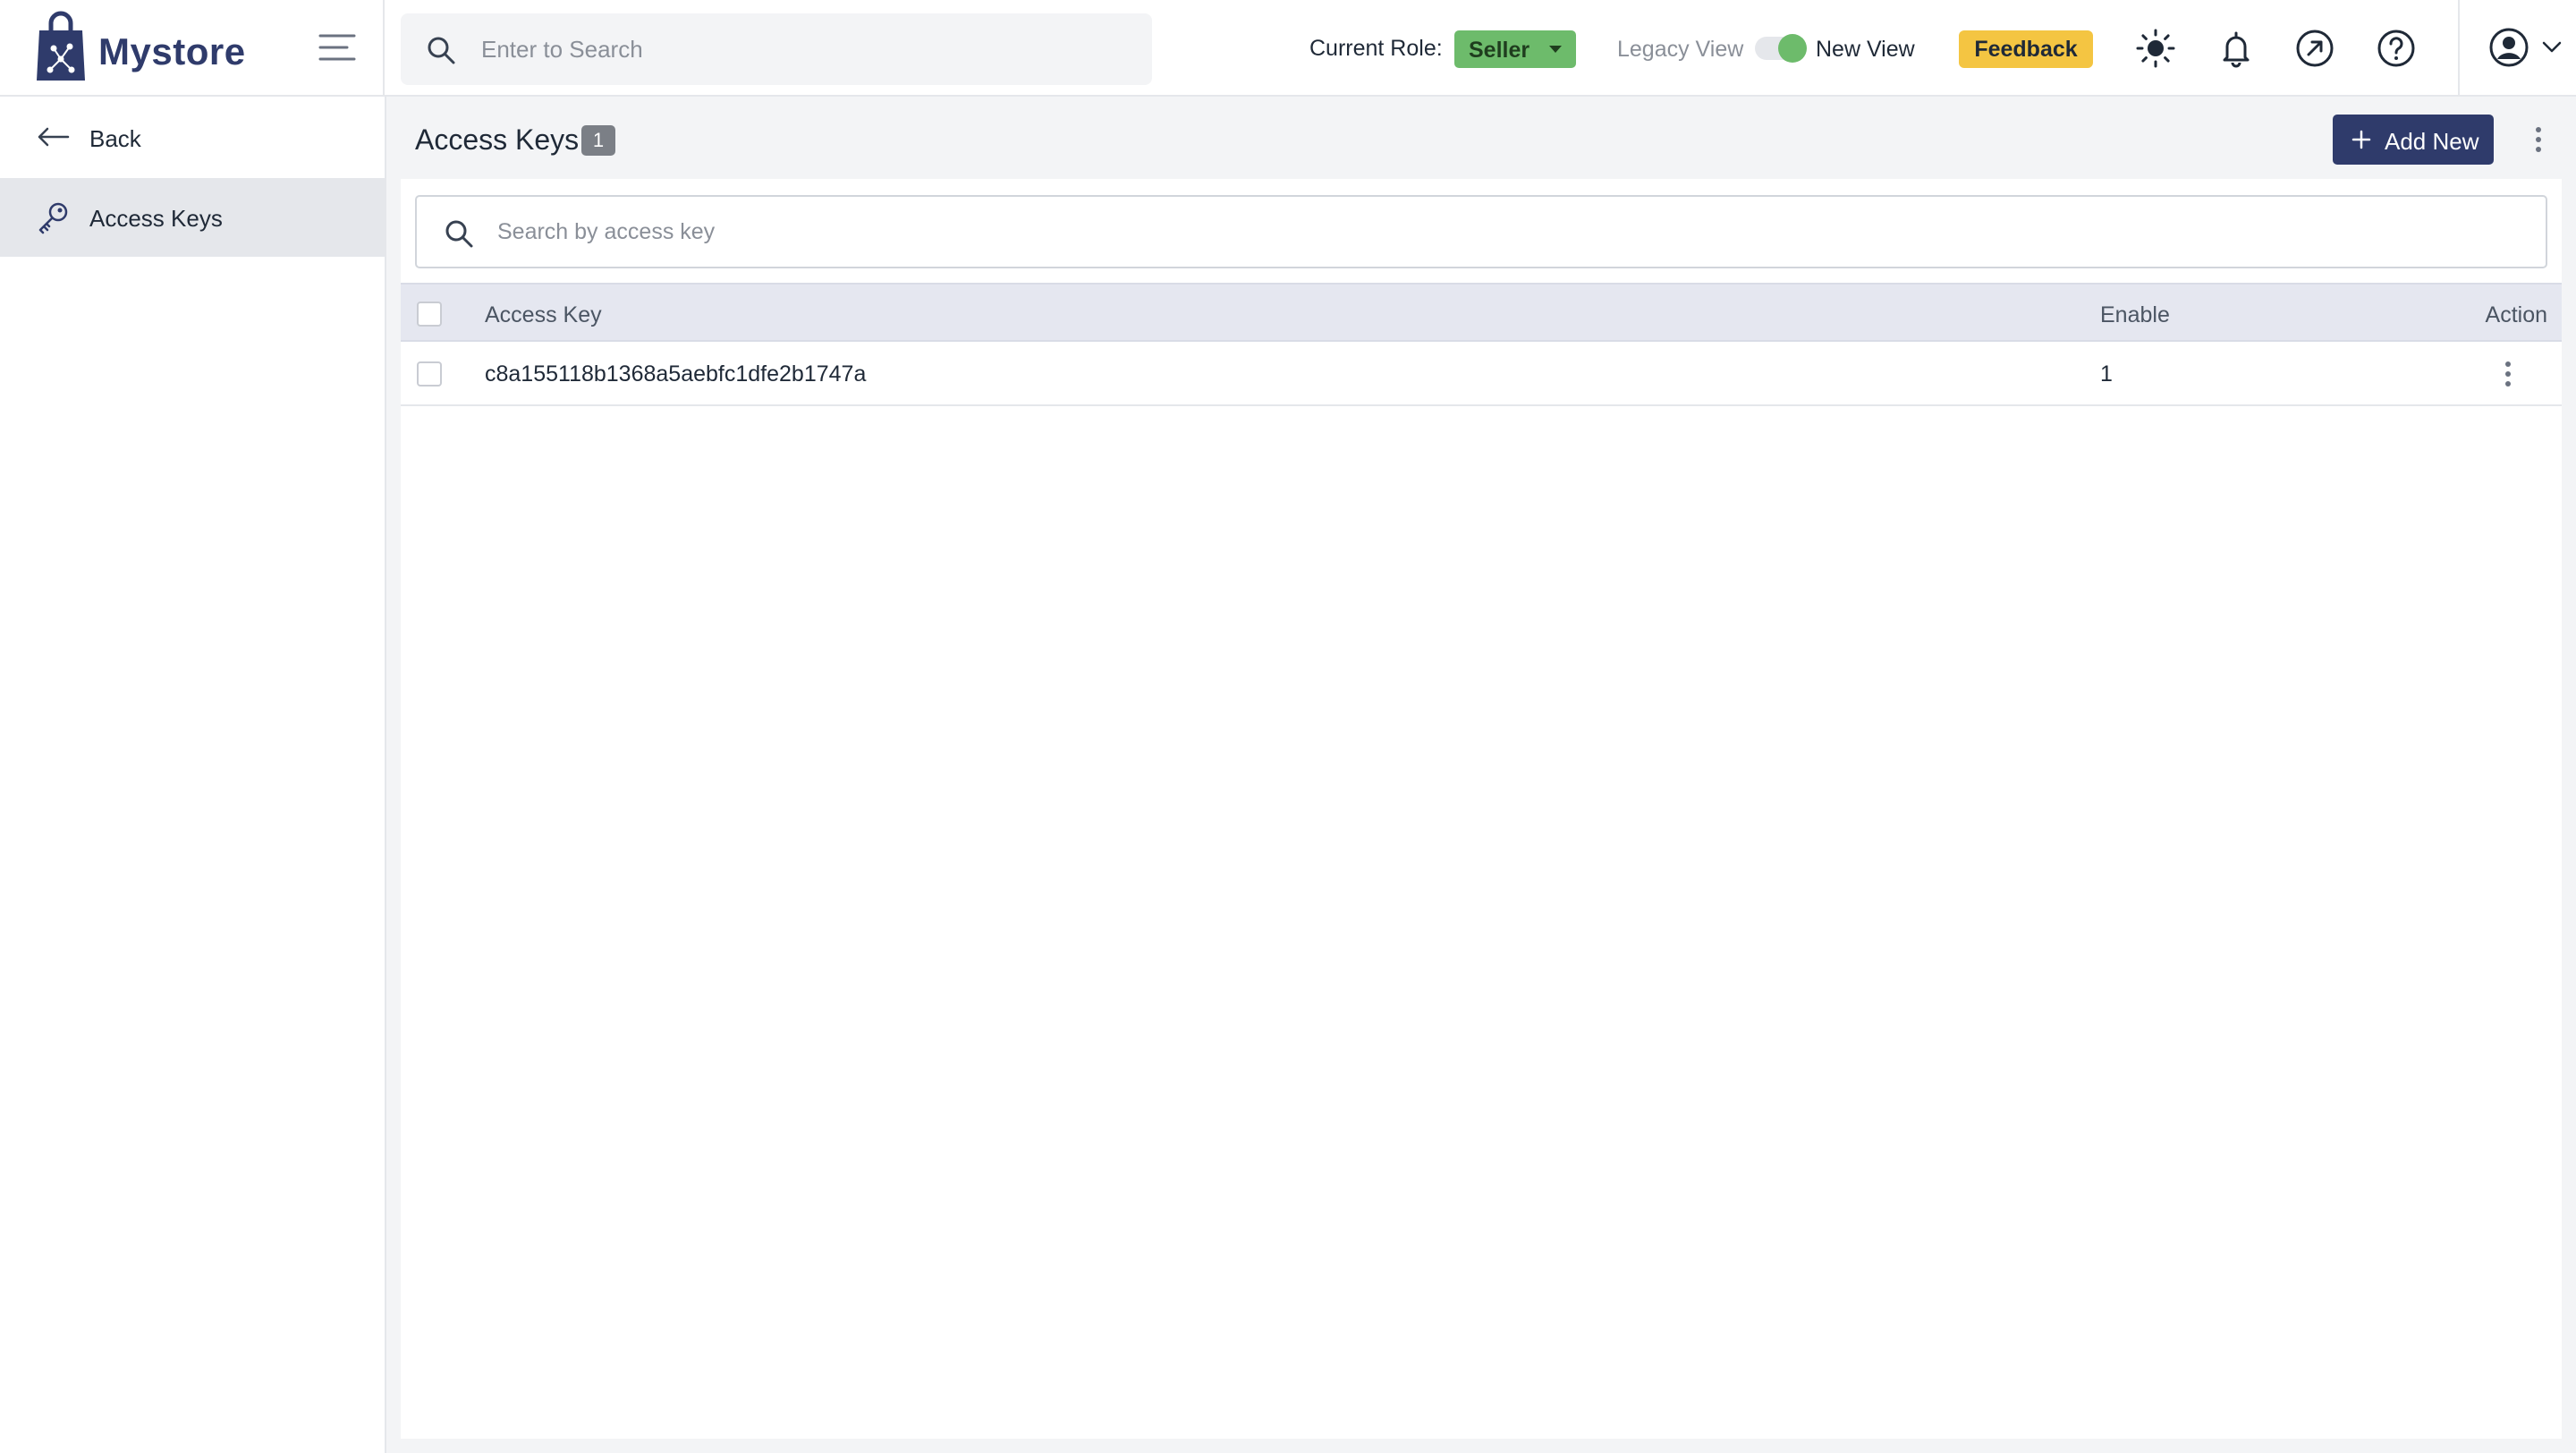 Image resolution: width=2576 pixels, height=1453 pixels. Describe the element at coordinates (2538, 139) in the screenshot. I see `more-vertical-icon` at that location.